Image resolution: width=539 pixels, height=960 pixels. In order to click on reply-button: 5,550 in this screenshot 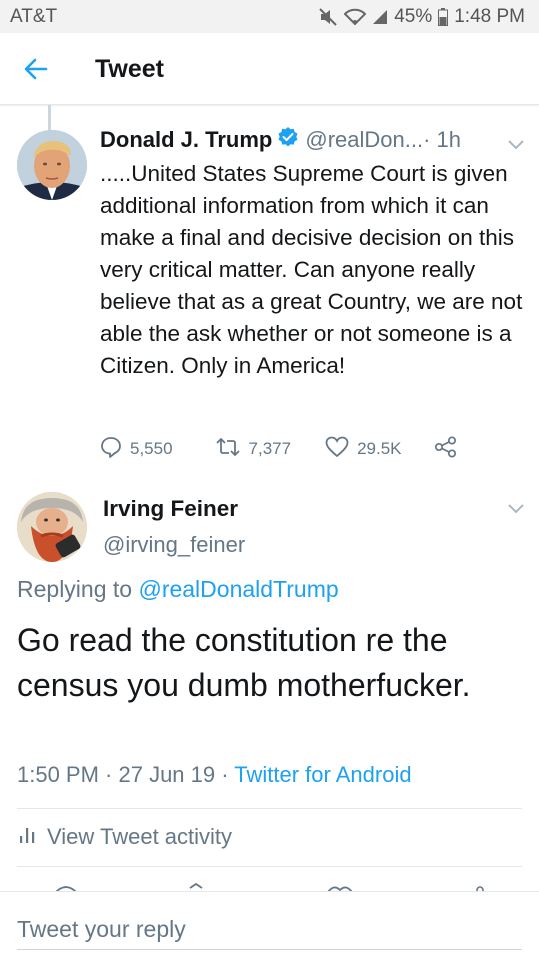, I will do `click(136, 449)`.